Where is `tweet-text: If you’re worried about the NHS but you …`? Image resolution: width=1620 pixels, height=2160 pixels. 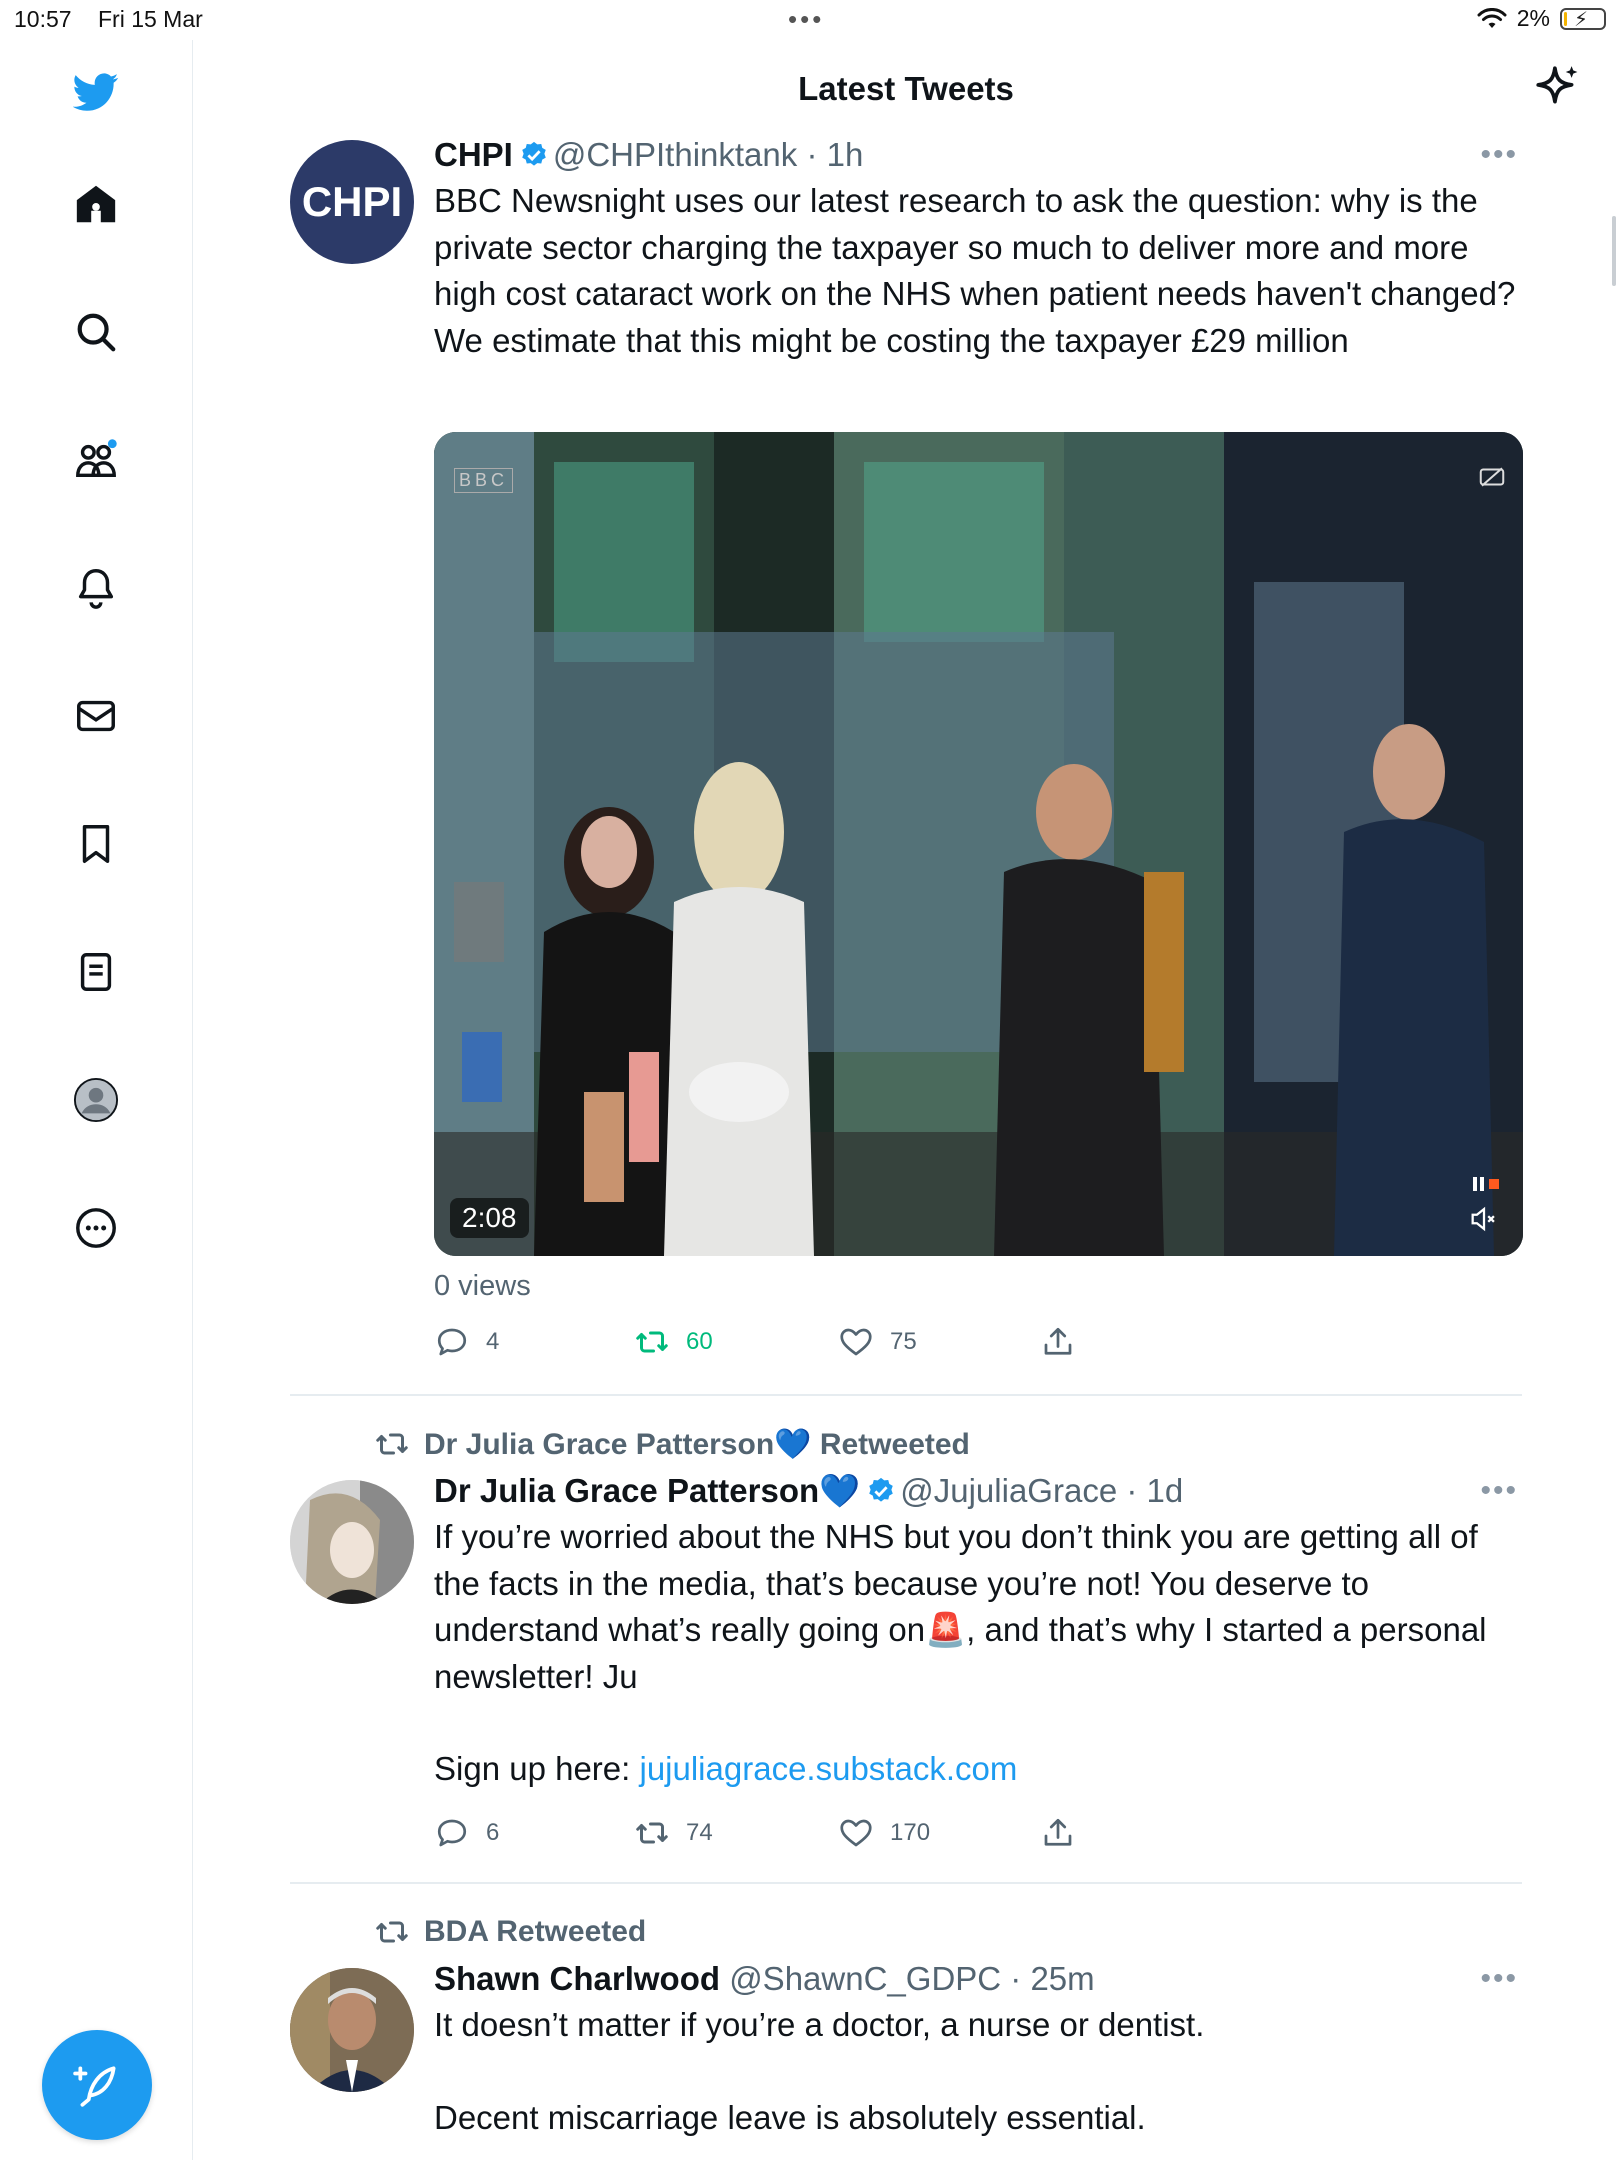 tweet-text: If you’re worried about the NHS but you … is located at coordinates (965, 1606).